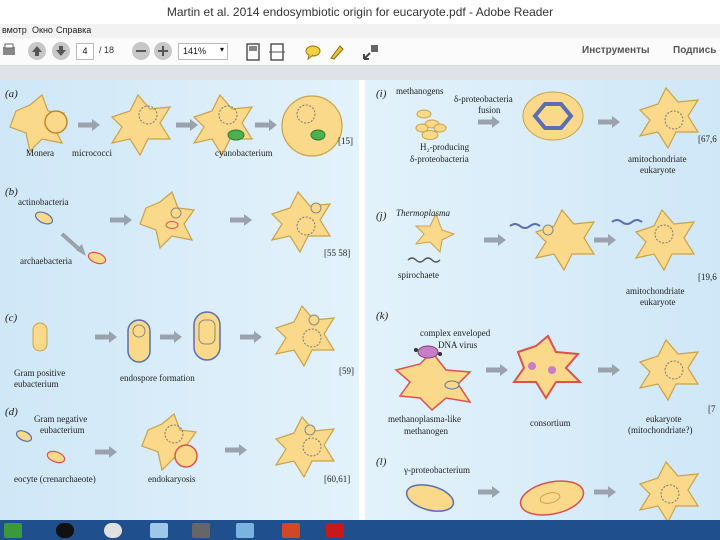 The height and width of the screenshot is (540, 720). What do you see at coordinates (11, 192) in the screenshot?
I see `panel-label-b: (b)` at bounding box center [11, 192].